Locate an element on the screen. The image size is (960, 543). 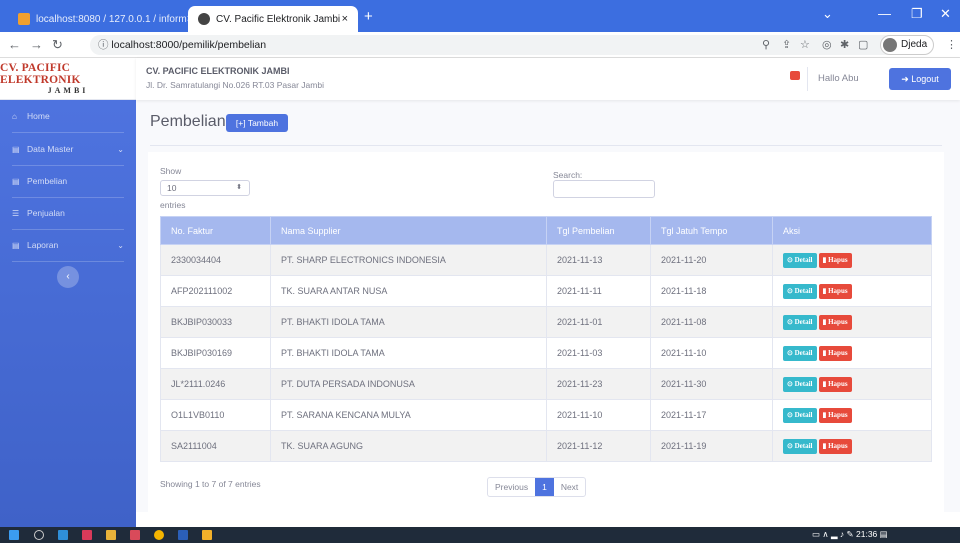
search-label: Search: is located at coordinates (568, 175).